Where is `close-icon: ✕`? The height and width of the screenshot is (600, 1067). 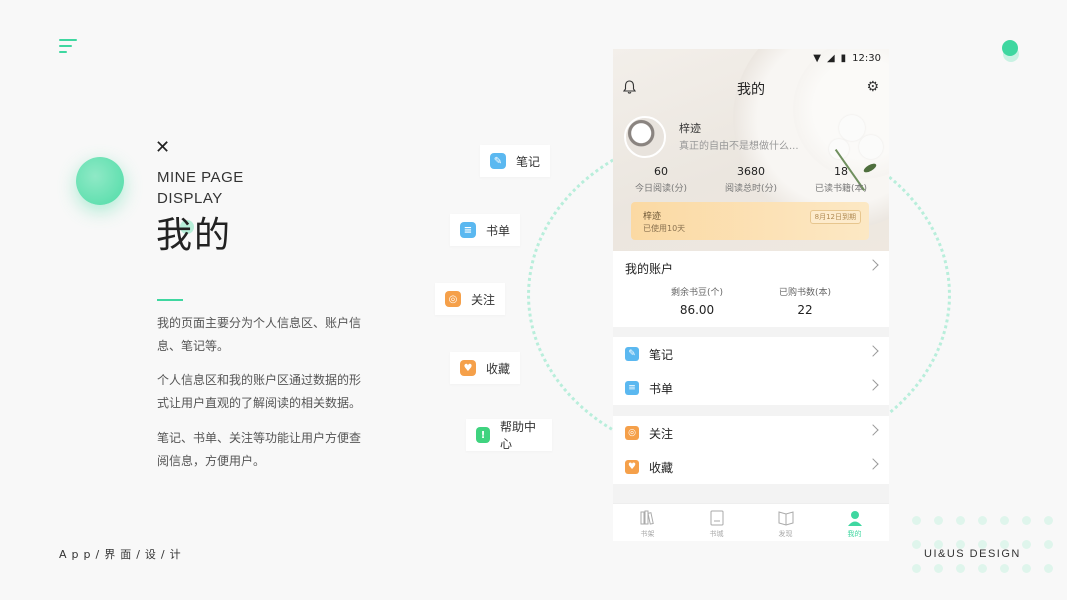
close-icon: ✕ is located at coordinates (162, 148).